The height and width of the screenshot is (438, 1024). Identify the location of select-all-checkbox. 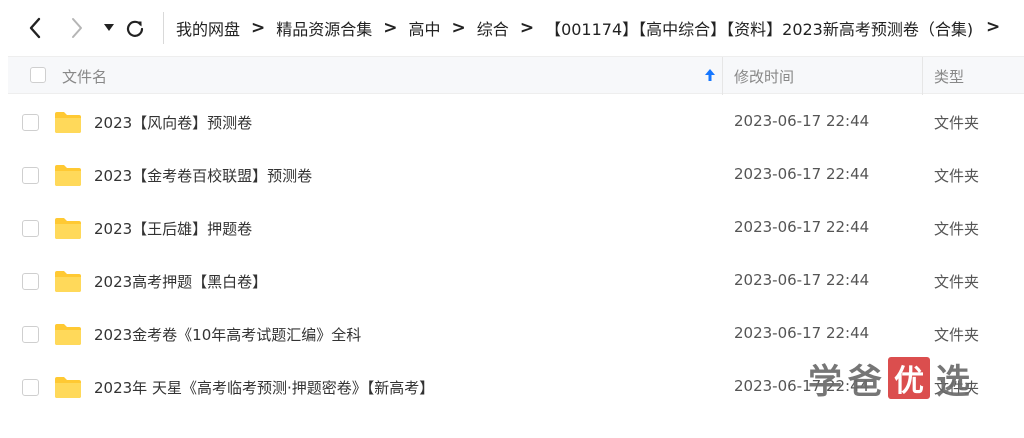
(38, 75).